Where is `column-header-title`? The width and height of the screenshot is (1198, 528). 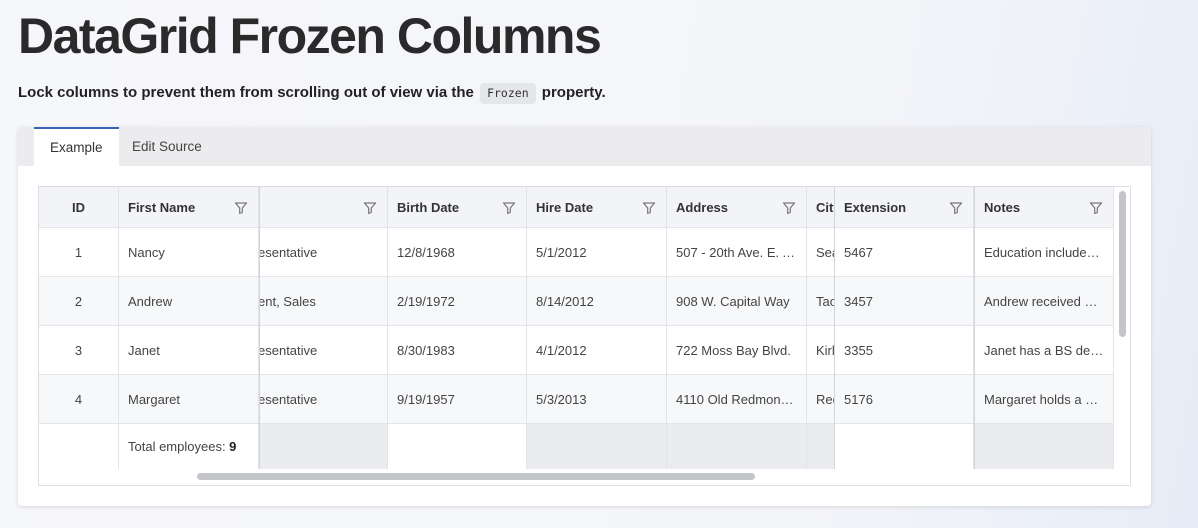 column-header-title is located at coordinates (323, 207).